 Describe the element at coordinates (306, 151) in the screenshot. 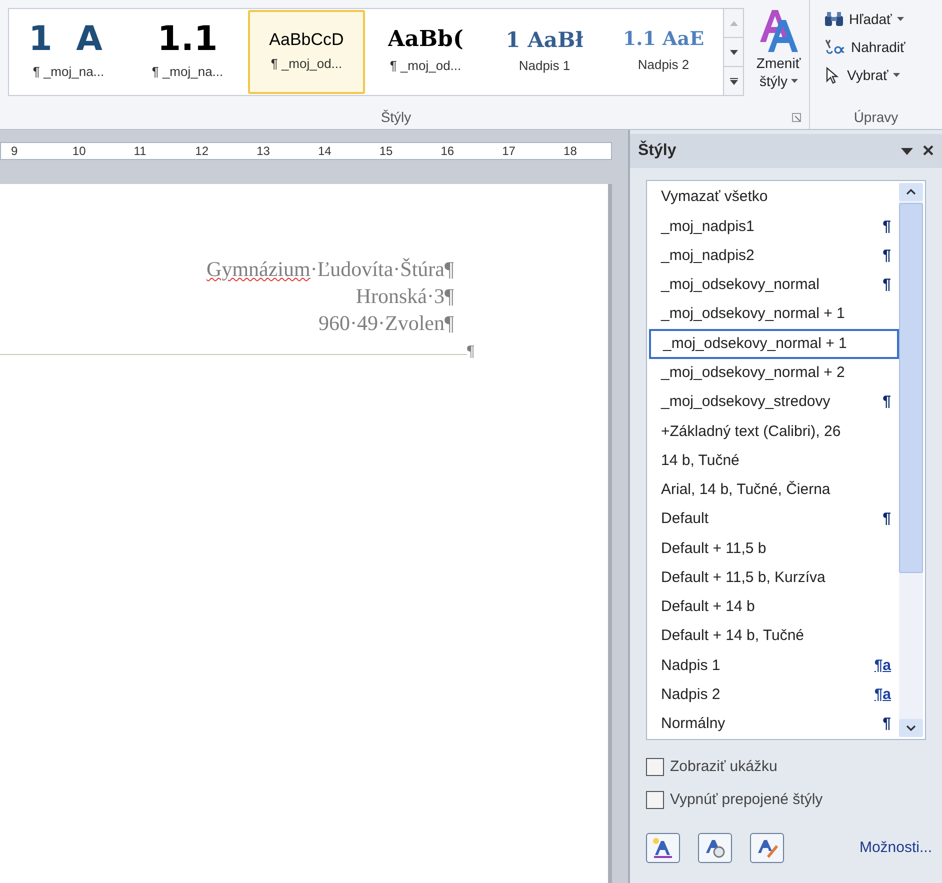

I see `horizontal-ruler: 9 10 11 12 13 14 15 16 17 18` at that location.